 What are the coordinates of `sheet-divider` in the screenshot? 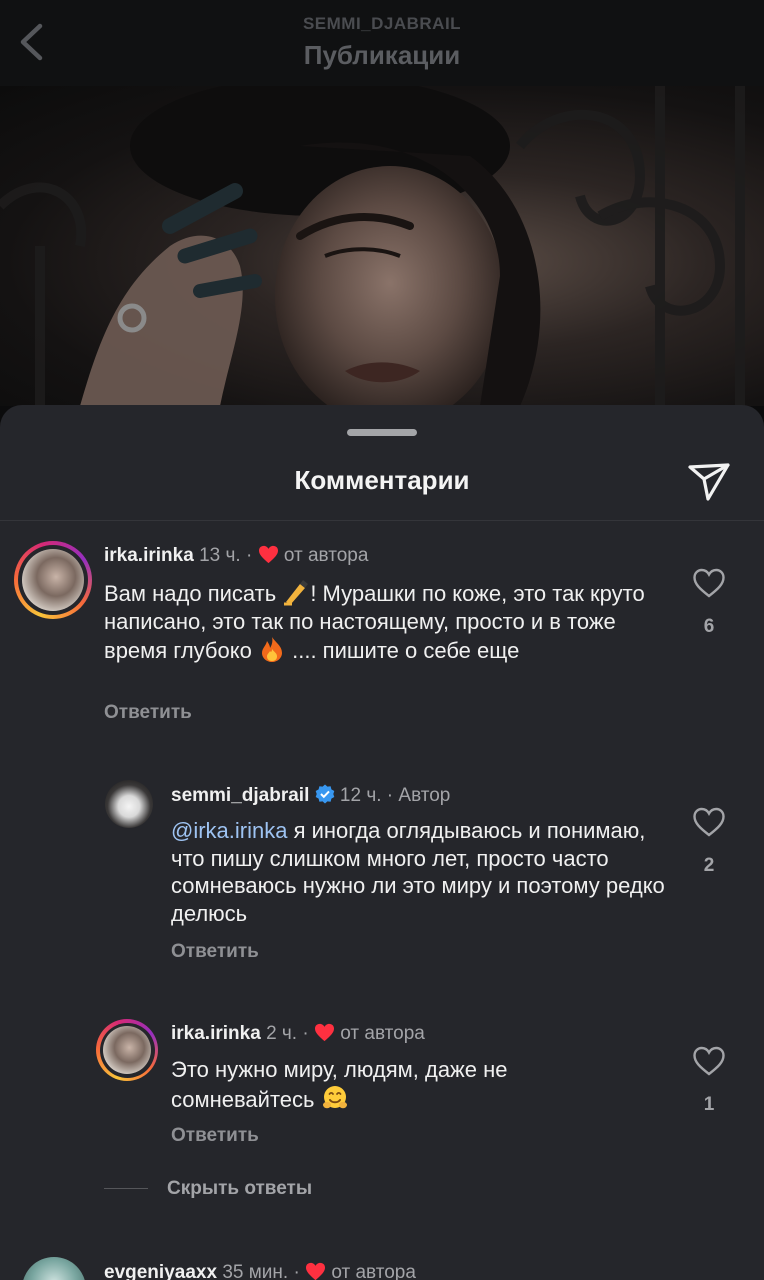 It's located at (382, 520).